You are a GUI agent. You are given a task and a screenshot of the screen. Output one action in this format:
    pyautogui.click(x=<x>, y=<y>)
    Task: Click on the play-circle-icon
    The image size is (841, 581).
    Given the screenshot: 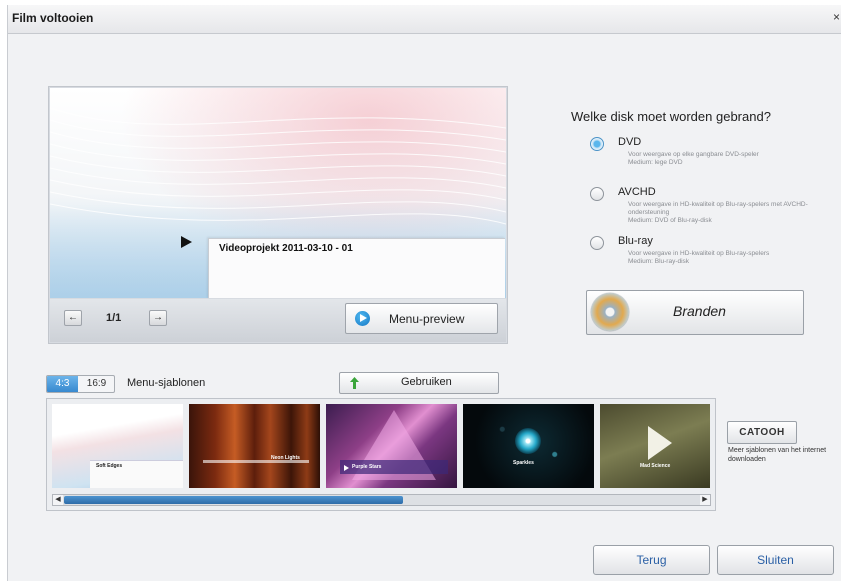 What is the action you would take?
    pyautogui.click(x=362, y=318)
    